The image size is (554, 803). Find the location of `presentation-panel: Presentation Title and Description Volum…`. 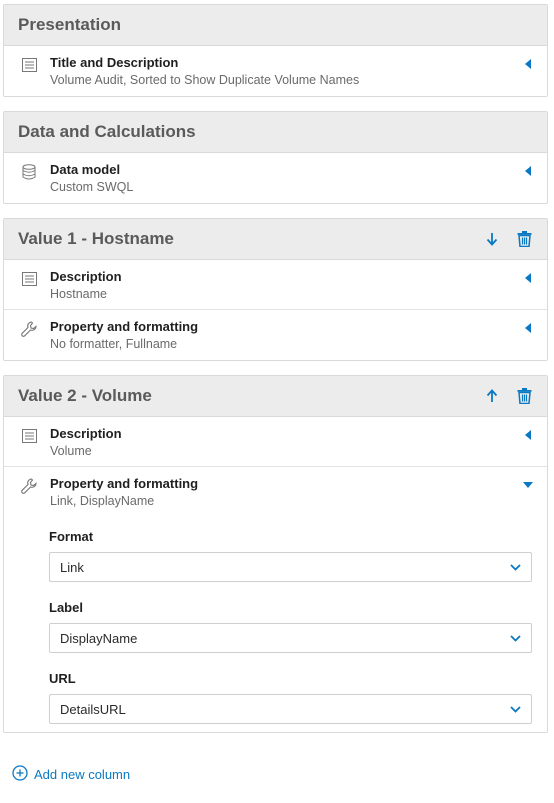

presentation-panel: Presentation Title and Description Volum… is located at coordinates (275, 50).